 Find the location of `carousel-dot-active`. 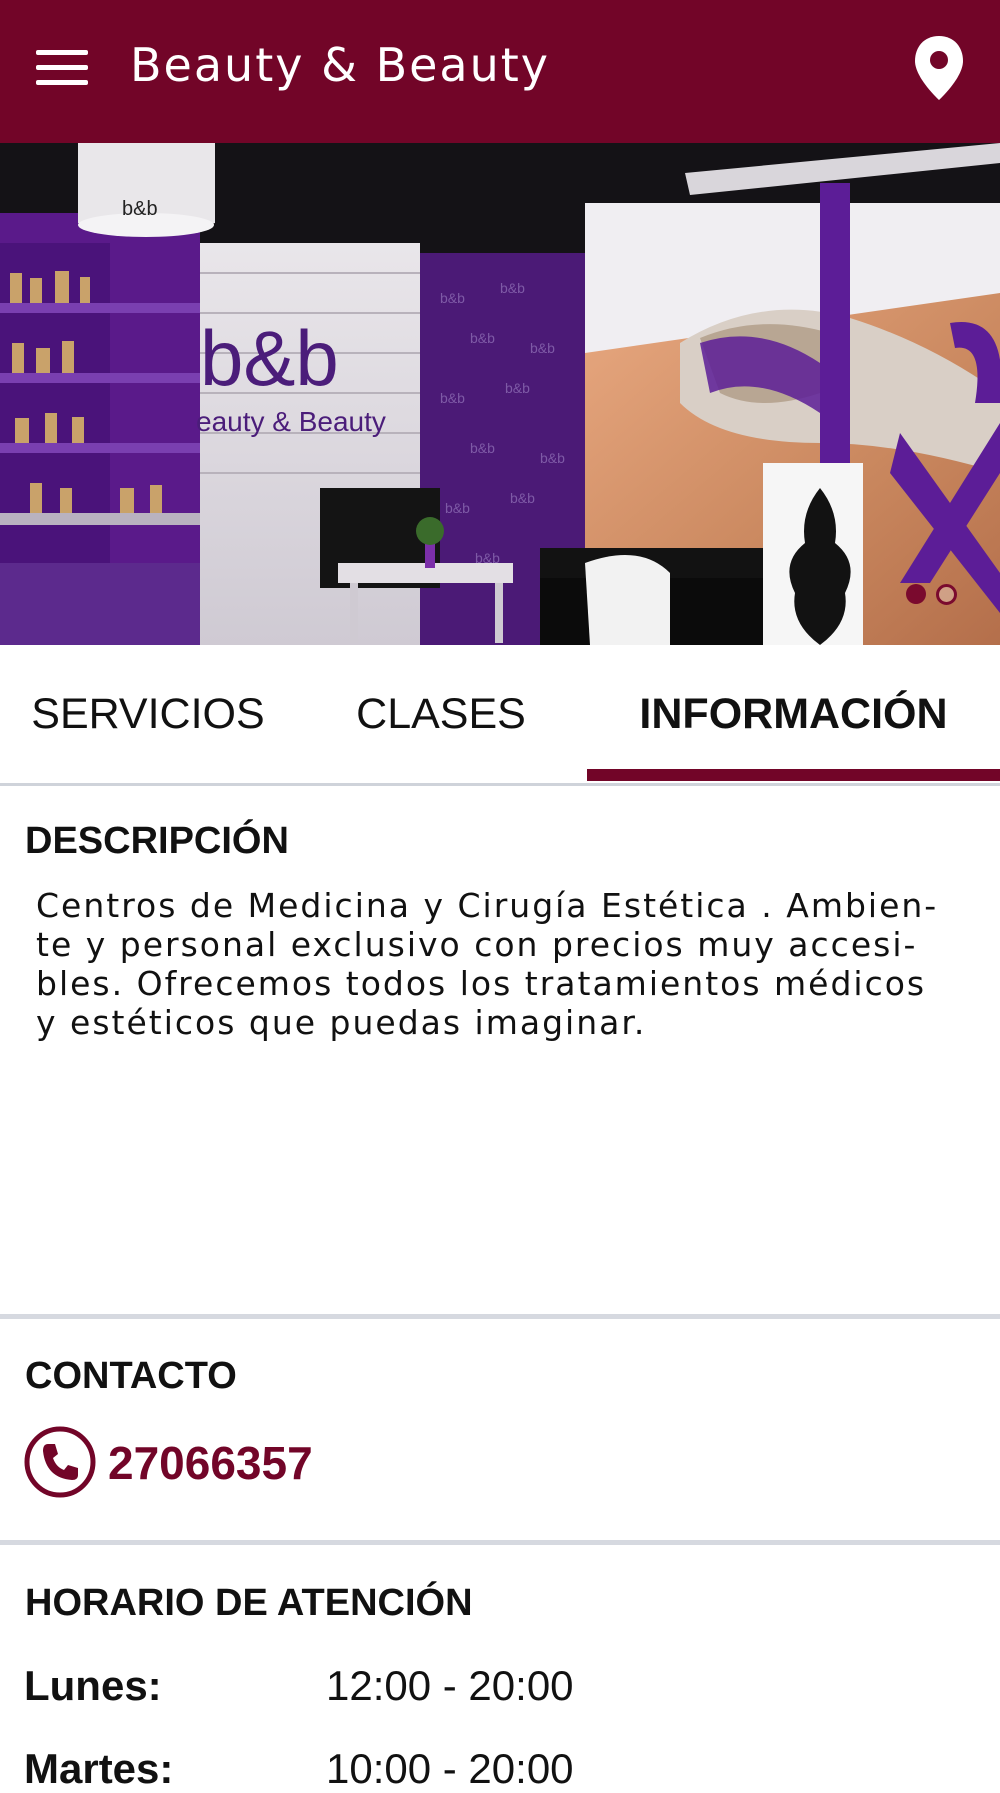

carousel-dot-active is located at coordinates (916, 594).